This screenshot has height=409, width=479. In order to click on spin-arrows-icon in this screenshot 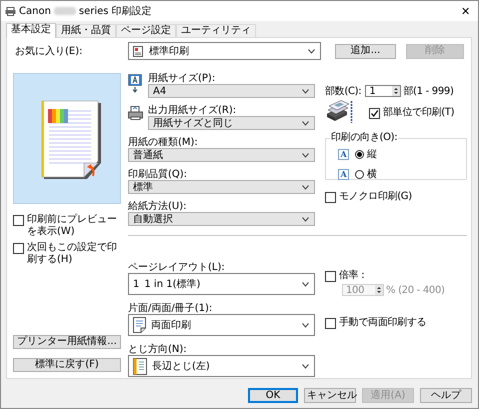, I will do `click(396, 91)`.